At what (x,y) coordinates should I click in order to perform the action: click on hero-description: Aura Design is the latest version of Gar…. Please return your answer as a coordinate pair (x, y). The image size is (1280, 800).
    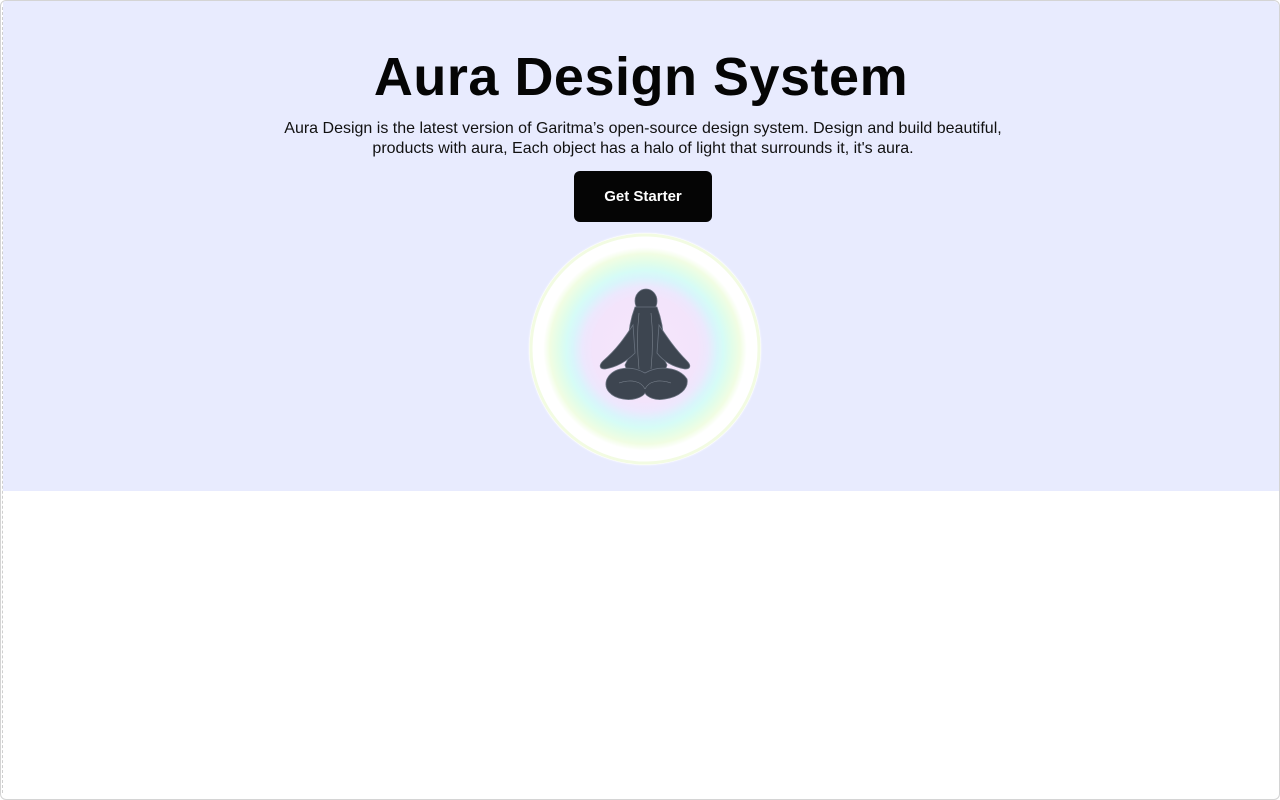
    Looking at the image, I should click on (643, 138).